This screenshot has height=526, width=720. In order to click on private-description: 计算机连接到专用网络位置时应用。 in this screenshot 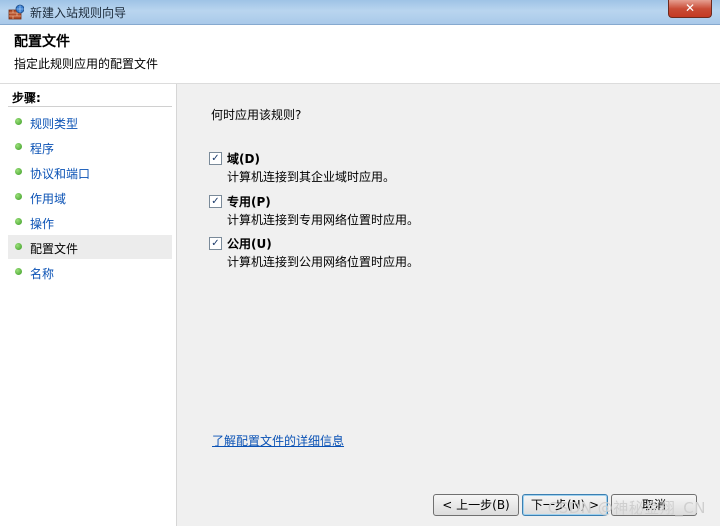, I will do `click(323, 220)`.